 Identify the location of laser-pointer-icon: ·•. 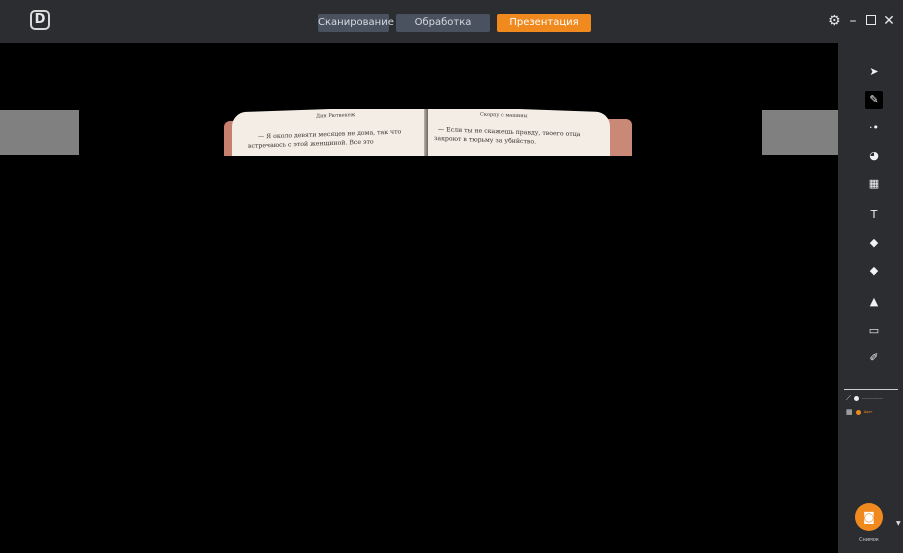
(874, 128).